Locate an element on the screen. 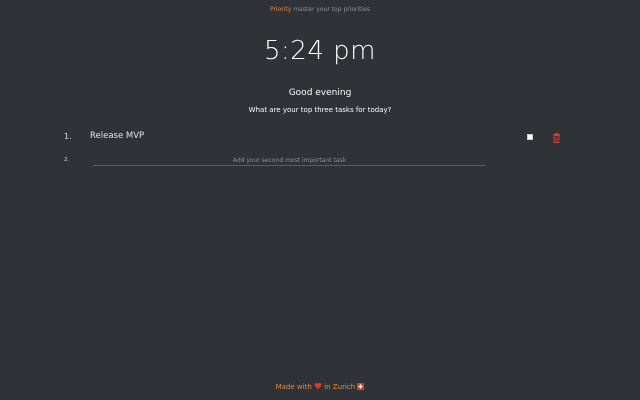  task-row-2: 2. is located at coordinates (320, 162).